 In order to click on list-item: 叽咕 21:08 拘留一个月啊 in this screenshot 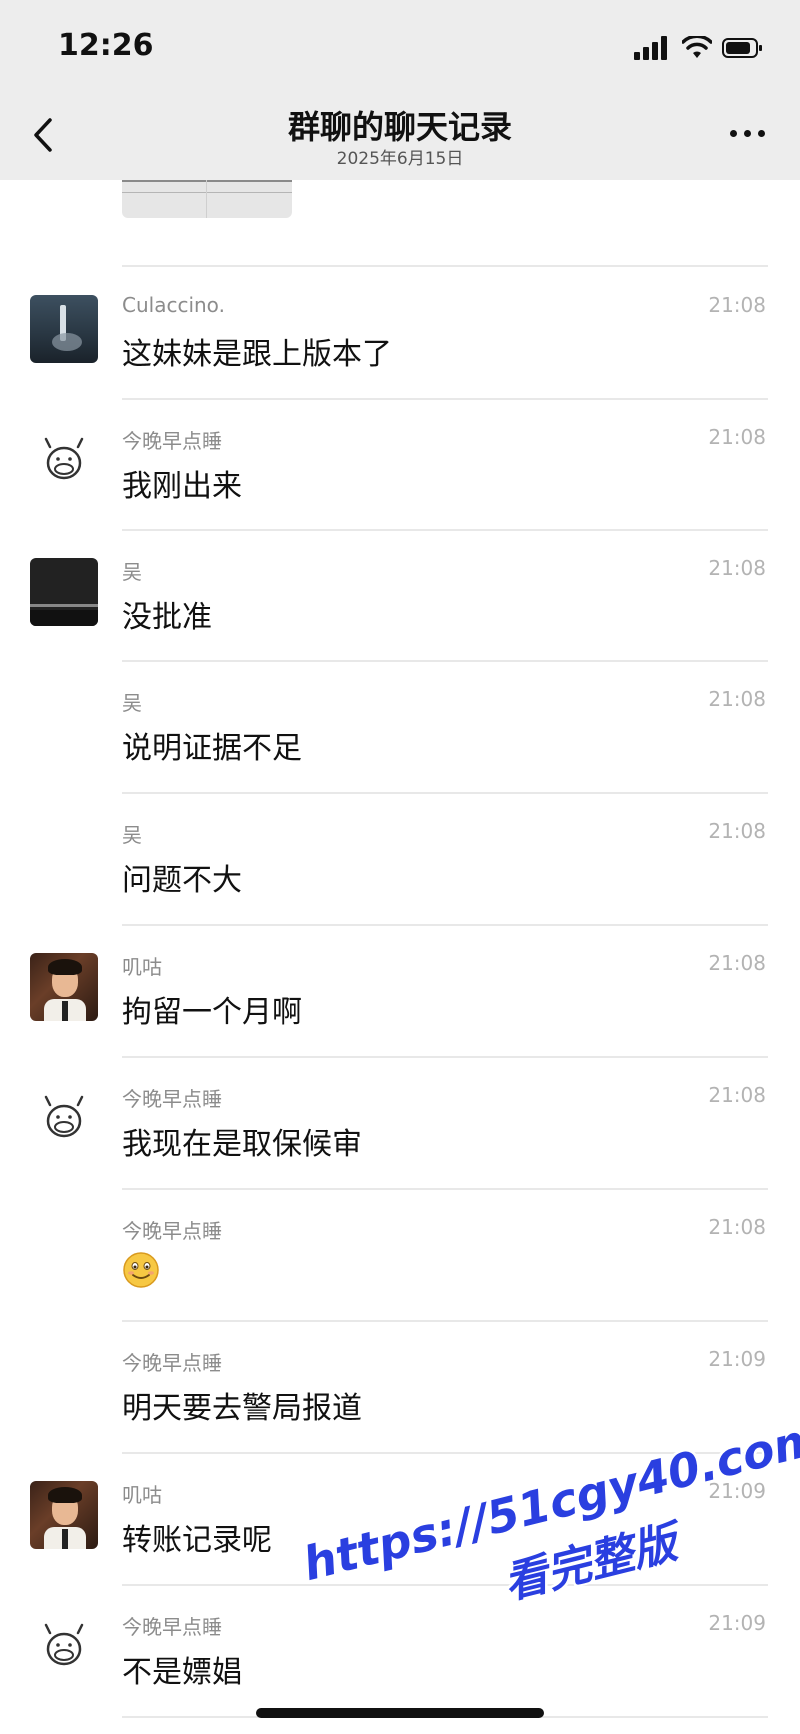, I will do `click(400, 991)`.